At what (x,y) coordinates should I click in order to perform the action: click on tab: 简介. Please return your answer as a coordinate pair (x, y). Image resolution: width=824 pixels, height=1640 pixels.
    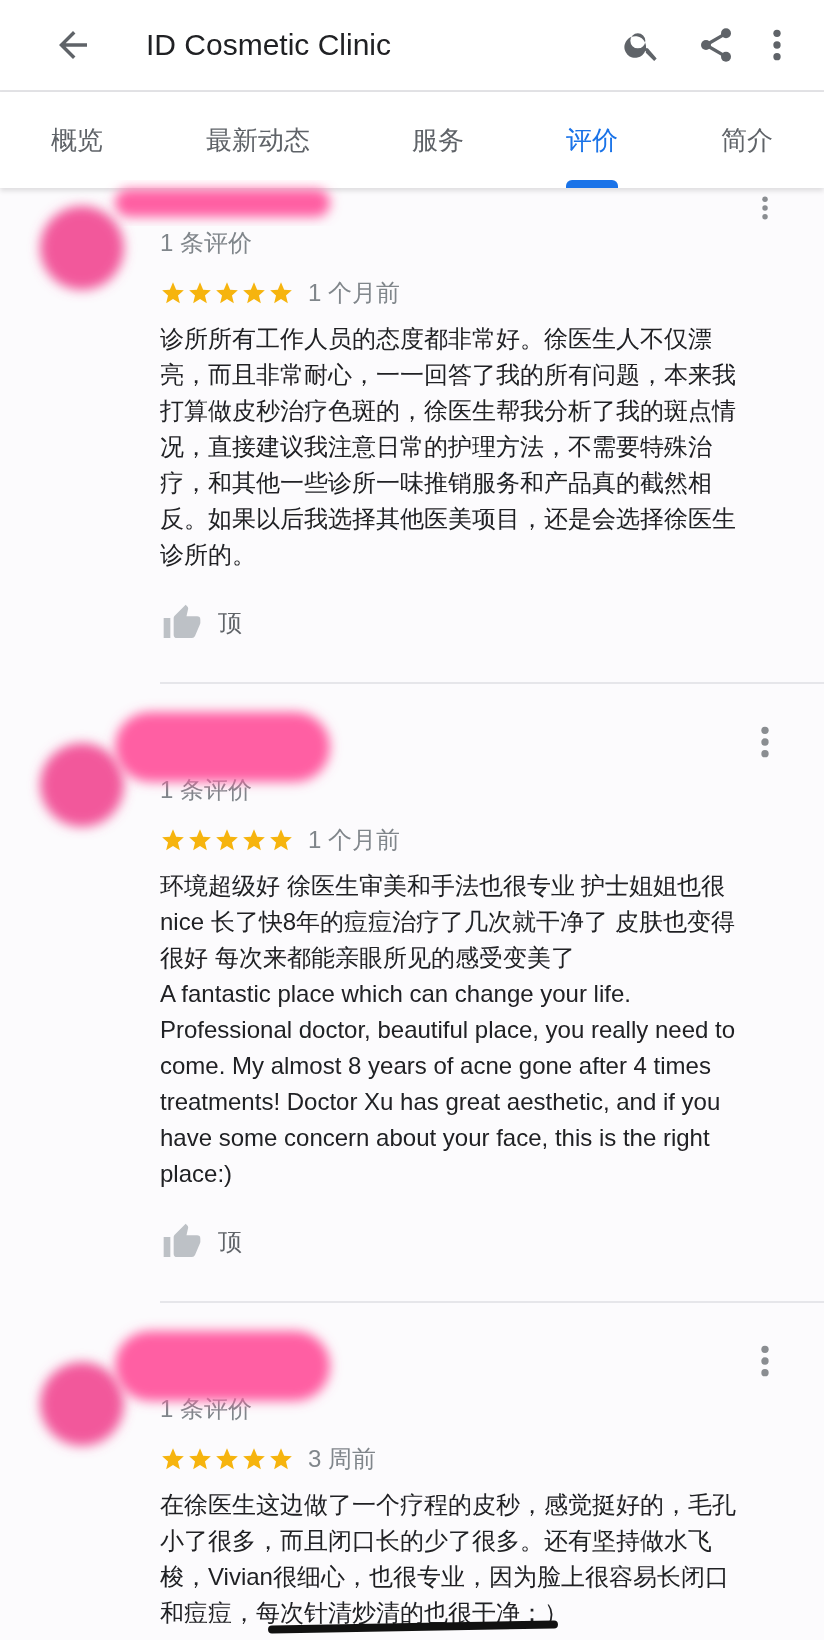
    Looking at the image, I should click on (746, 140).